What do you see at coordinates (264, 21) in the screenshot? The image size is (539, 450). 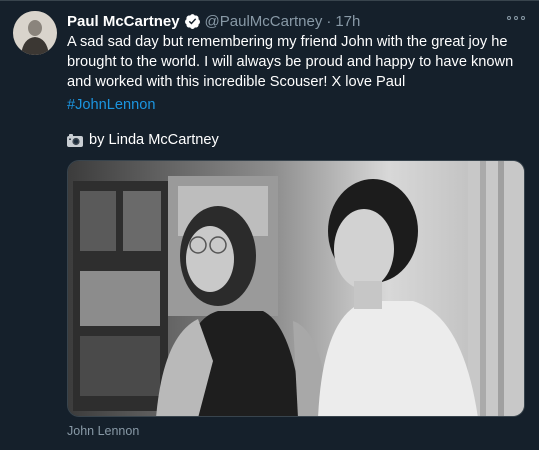 I see `author-handle: @PaulMcCartney` at bounding box center [264, 21].